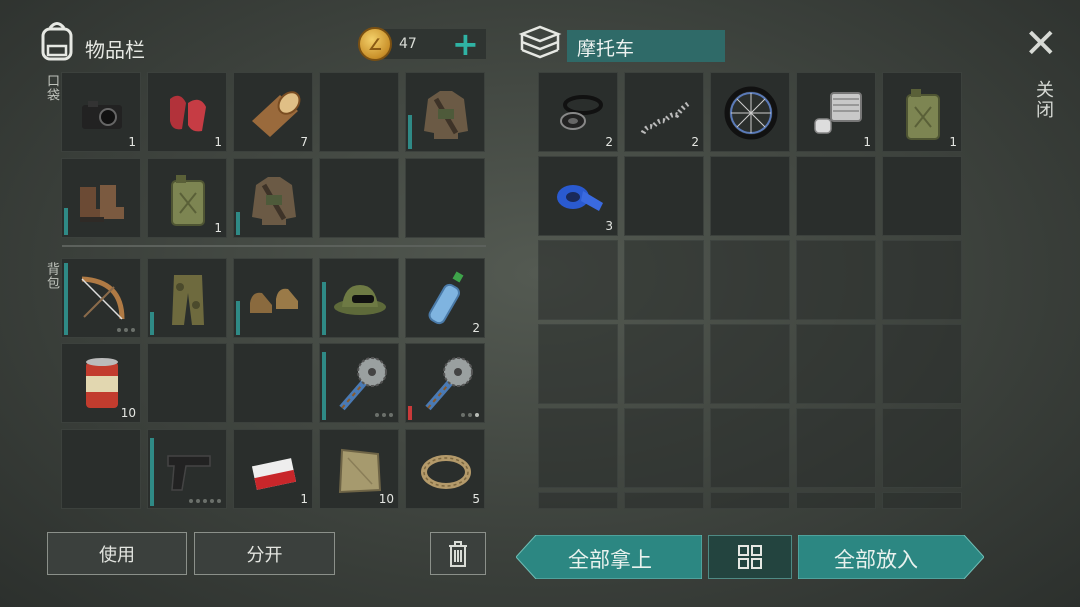  What do you see at coordinates (117, 553) in the screenshot?
I see `use-button: 使用` at bounding box center [117, 553].